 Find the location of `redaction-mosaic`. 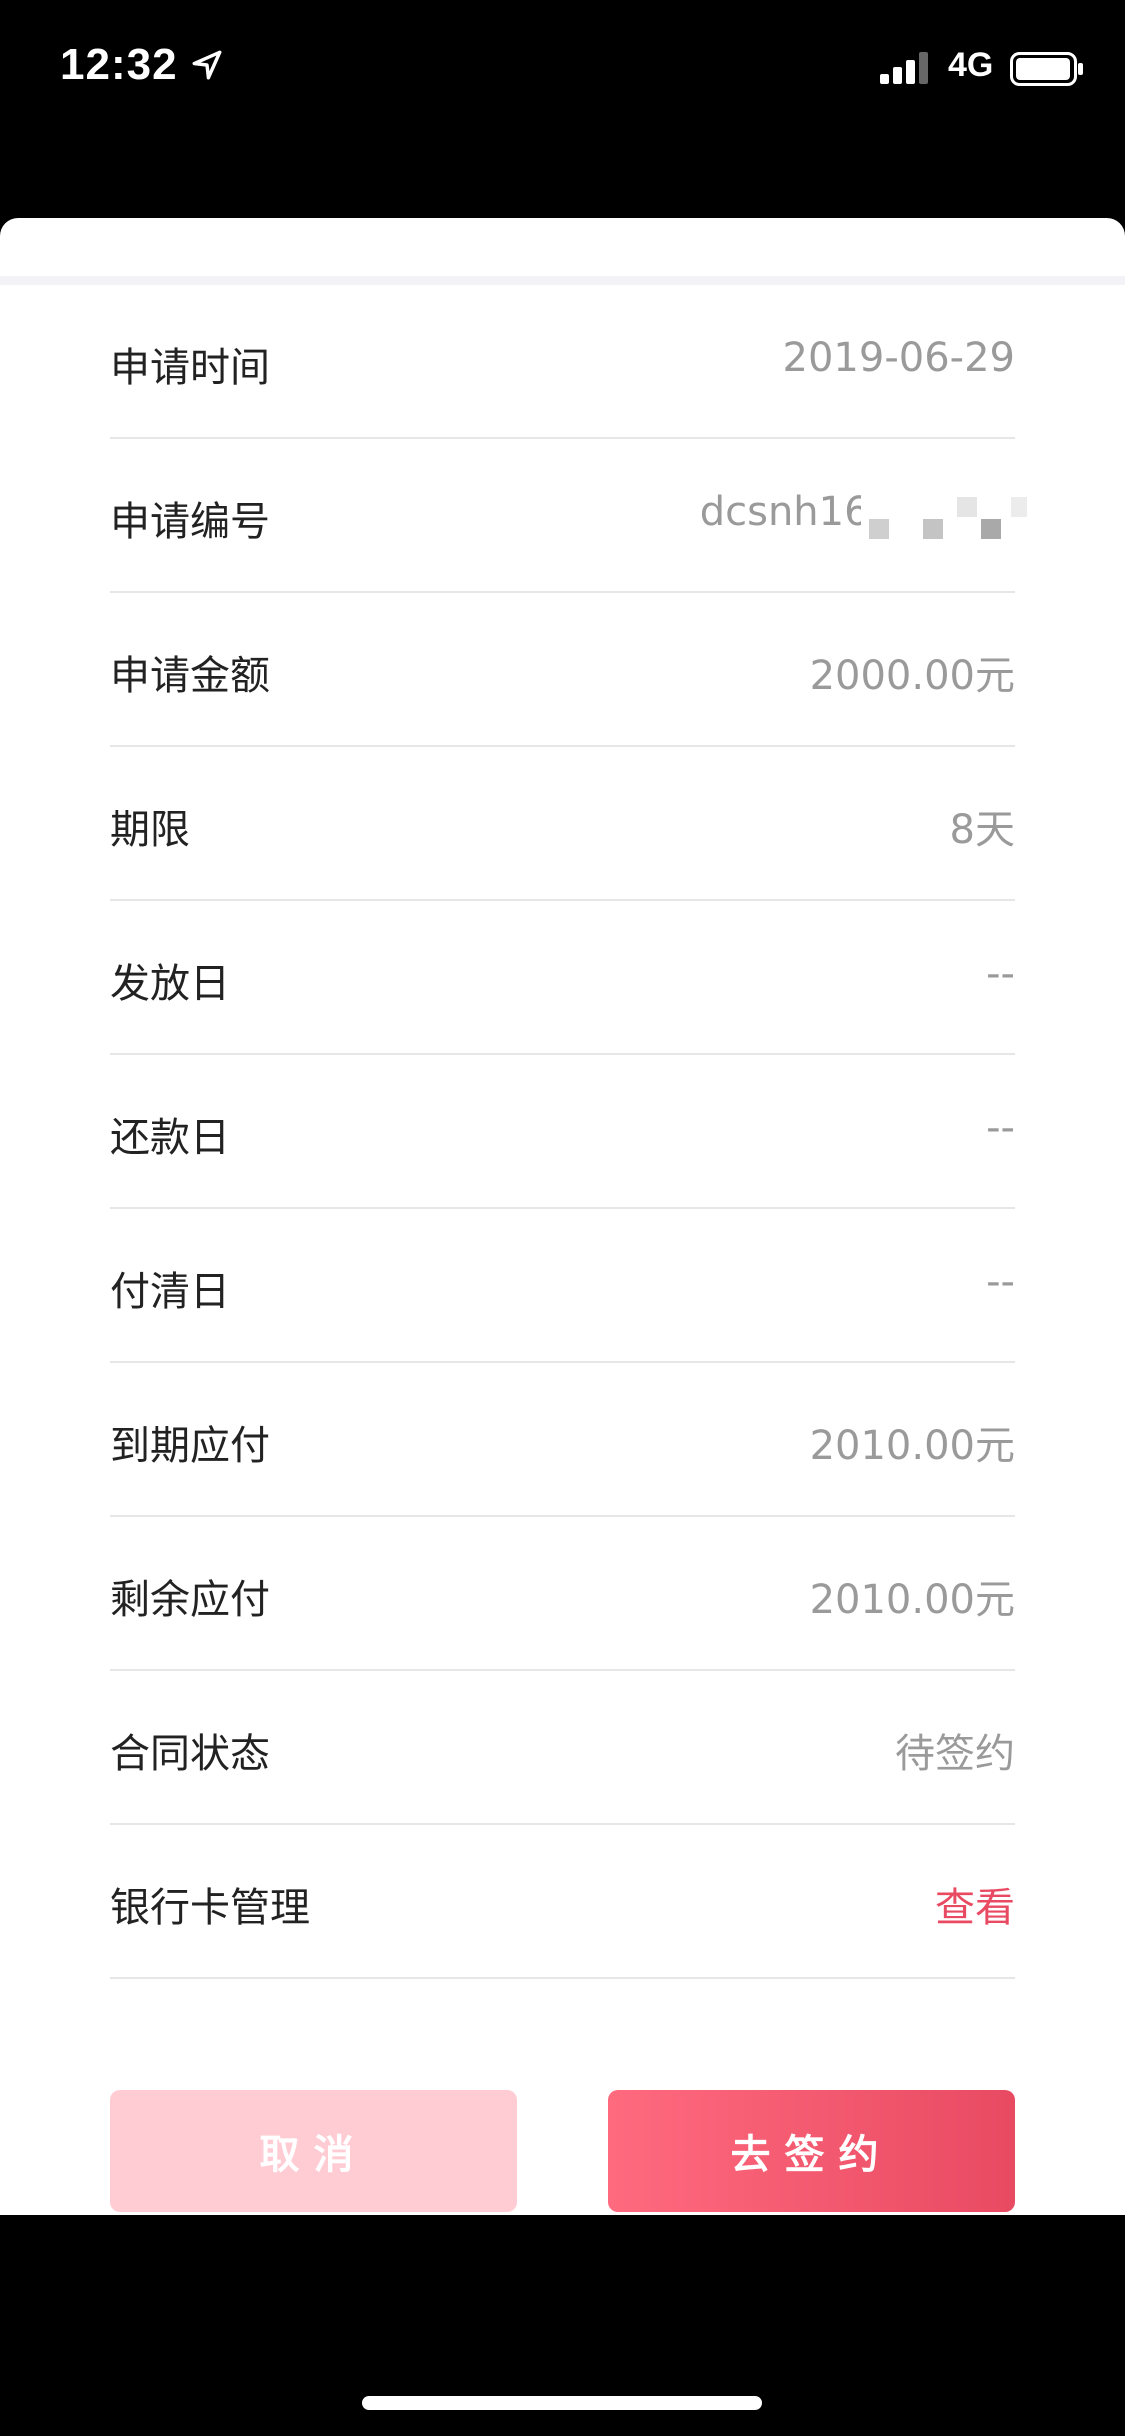

redaction-mosaic is located at coordinates (944, 515).